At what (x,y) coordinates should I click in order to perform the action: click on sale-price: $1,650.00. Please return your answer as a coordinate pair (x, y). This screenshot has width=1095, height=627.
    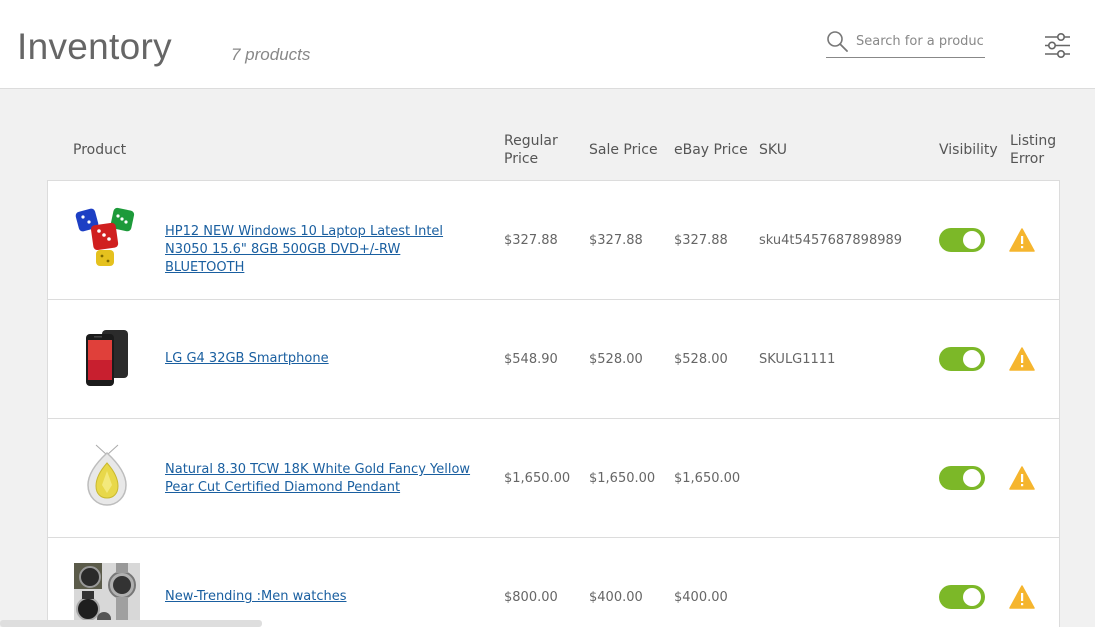
    Looking at the image, I should click on (622, 478).